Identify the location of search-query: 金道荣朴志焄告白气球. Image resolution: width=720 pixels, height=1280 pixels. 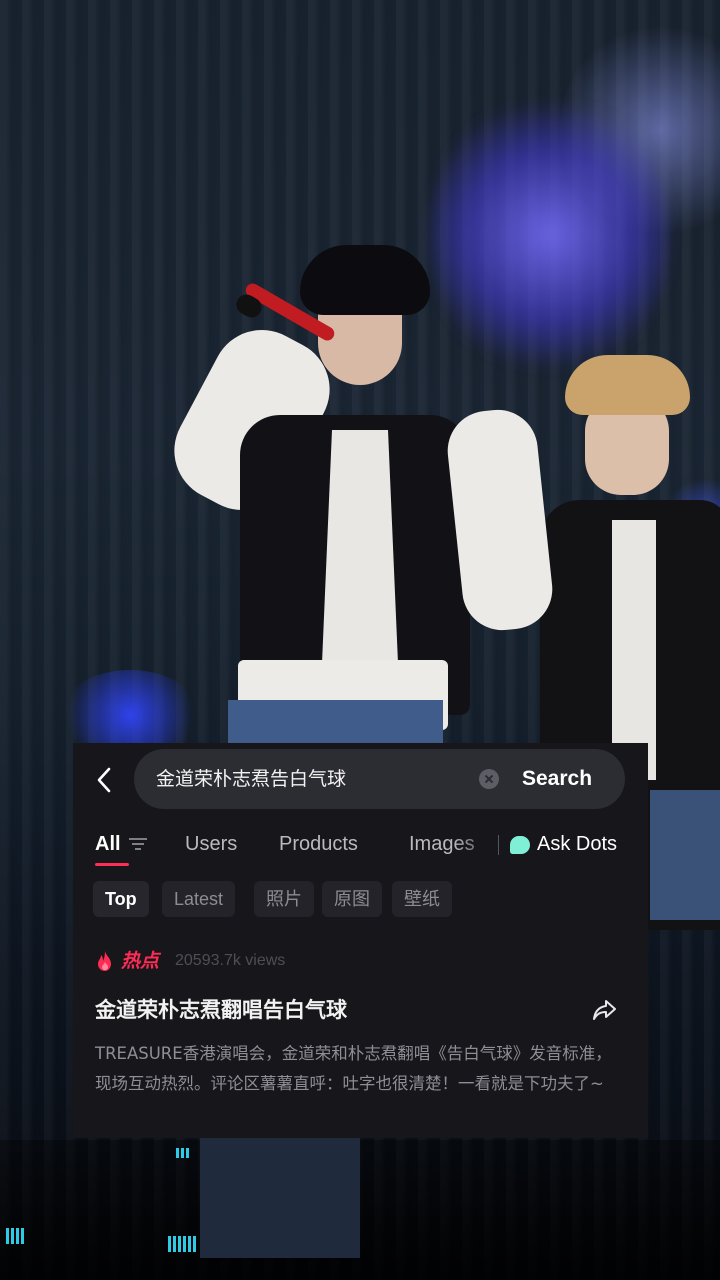
(251, 779).